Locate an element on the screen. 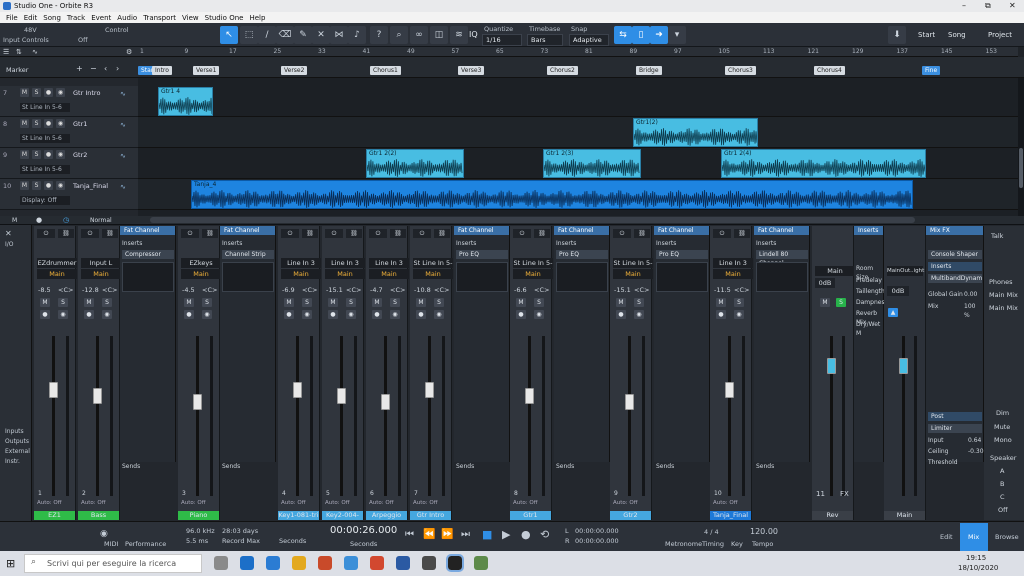 The height and width of the screenshot is (576, 1024). fx-mute-button: M is located at coordinates (825, 302).